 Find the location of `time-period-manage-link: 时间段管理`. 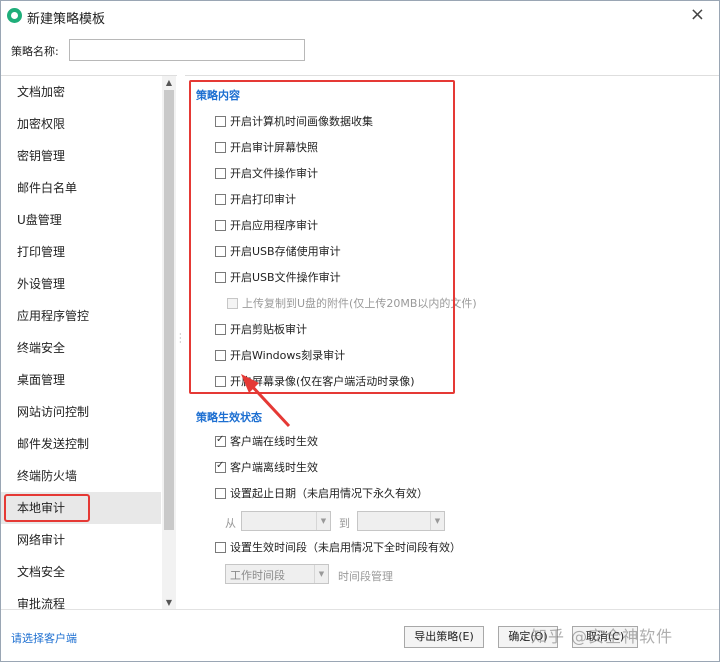

time-period-manage-link: 时间段管理 is located at coordinates (365, 576).